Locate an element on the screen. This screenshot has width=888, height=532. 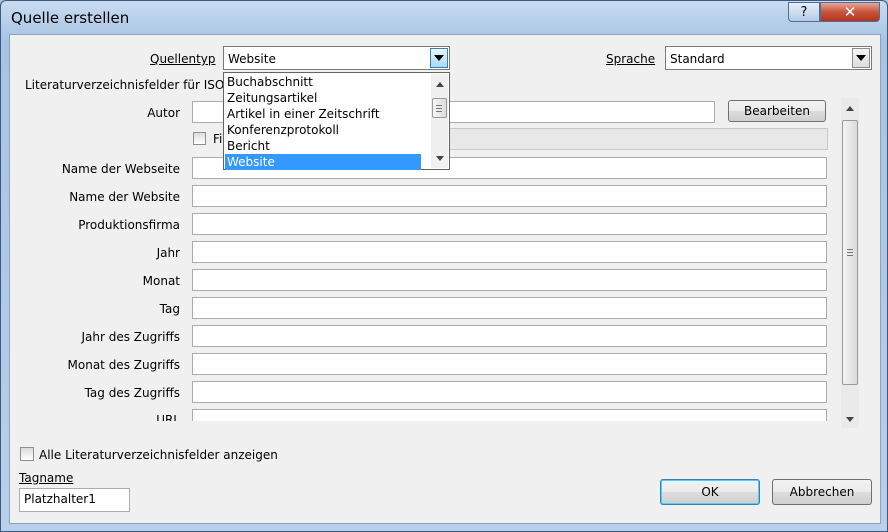
dropdown-option-selected: Website is located at coordinates (323, 162).